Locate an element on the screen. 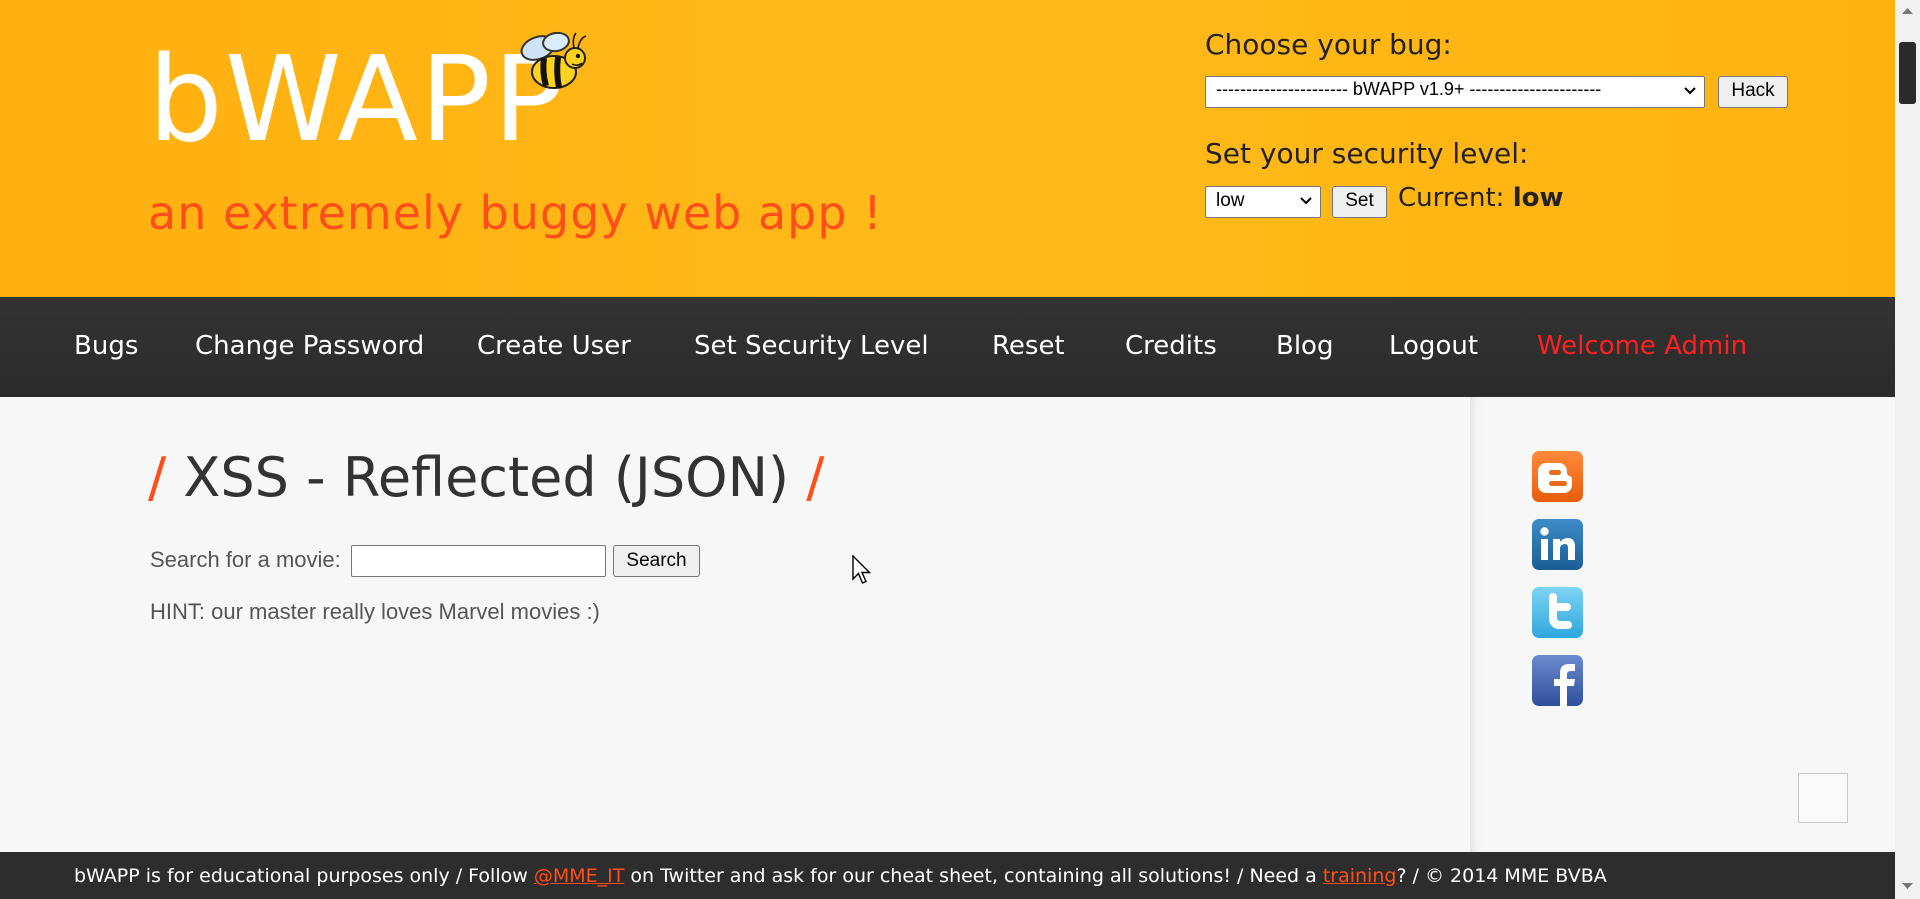 The height and width of the screenshot is (899, 1920). hack-button: Hack is located at coordinates (1753, 92).